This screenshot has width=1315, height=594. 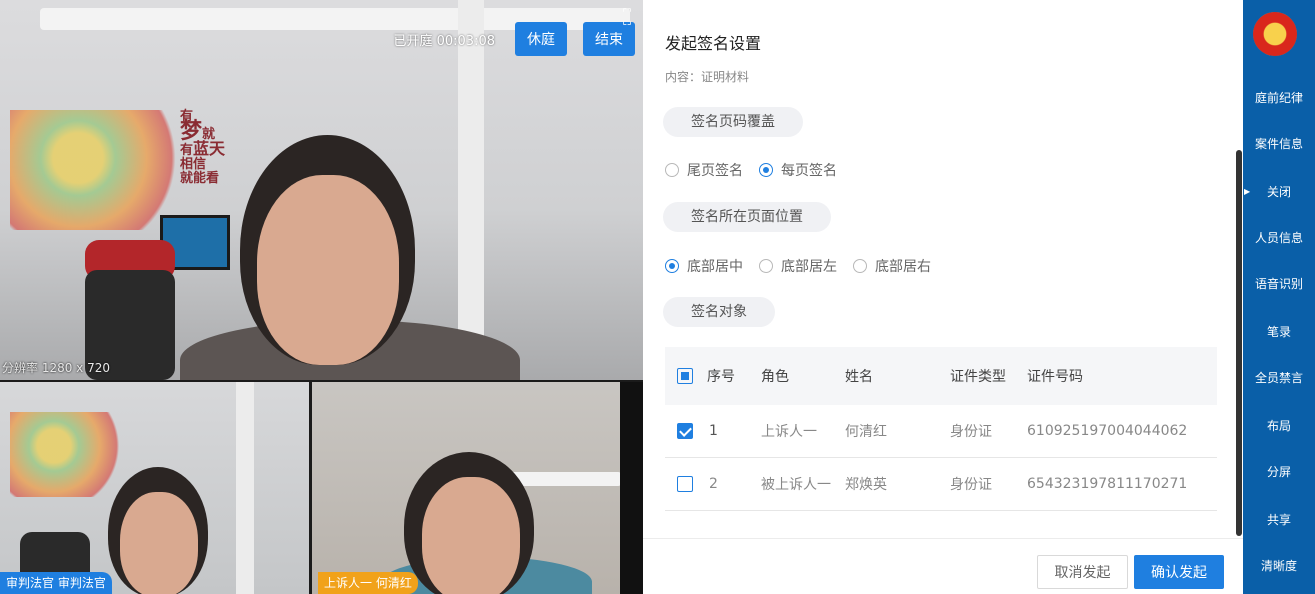 I want to click on col-id-type: 证件类型, so click(x=978, y=377).